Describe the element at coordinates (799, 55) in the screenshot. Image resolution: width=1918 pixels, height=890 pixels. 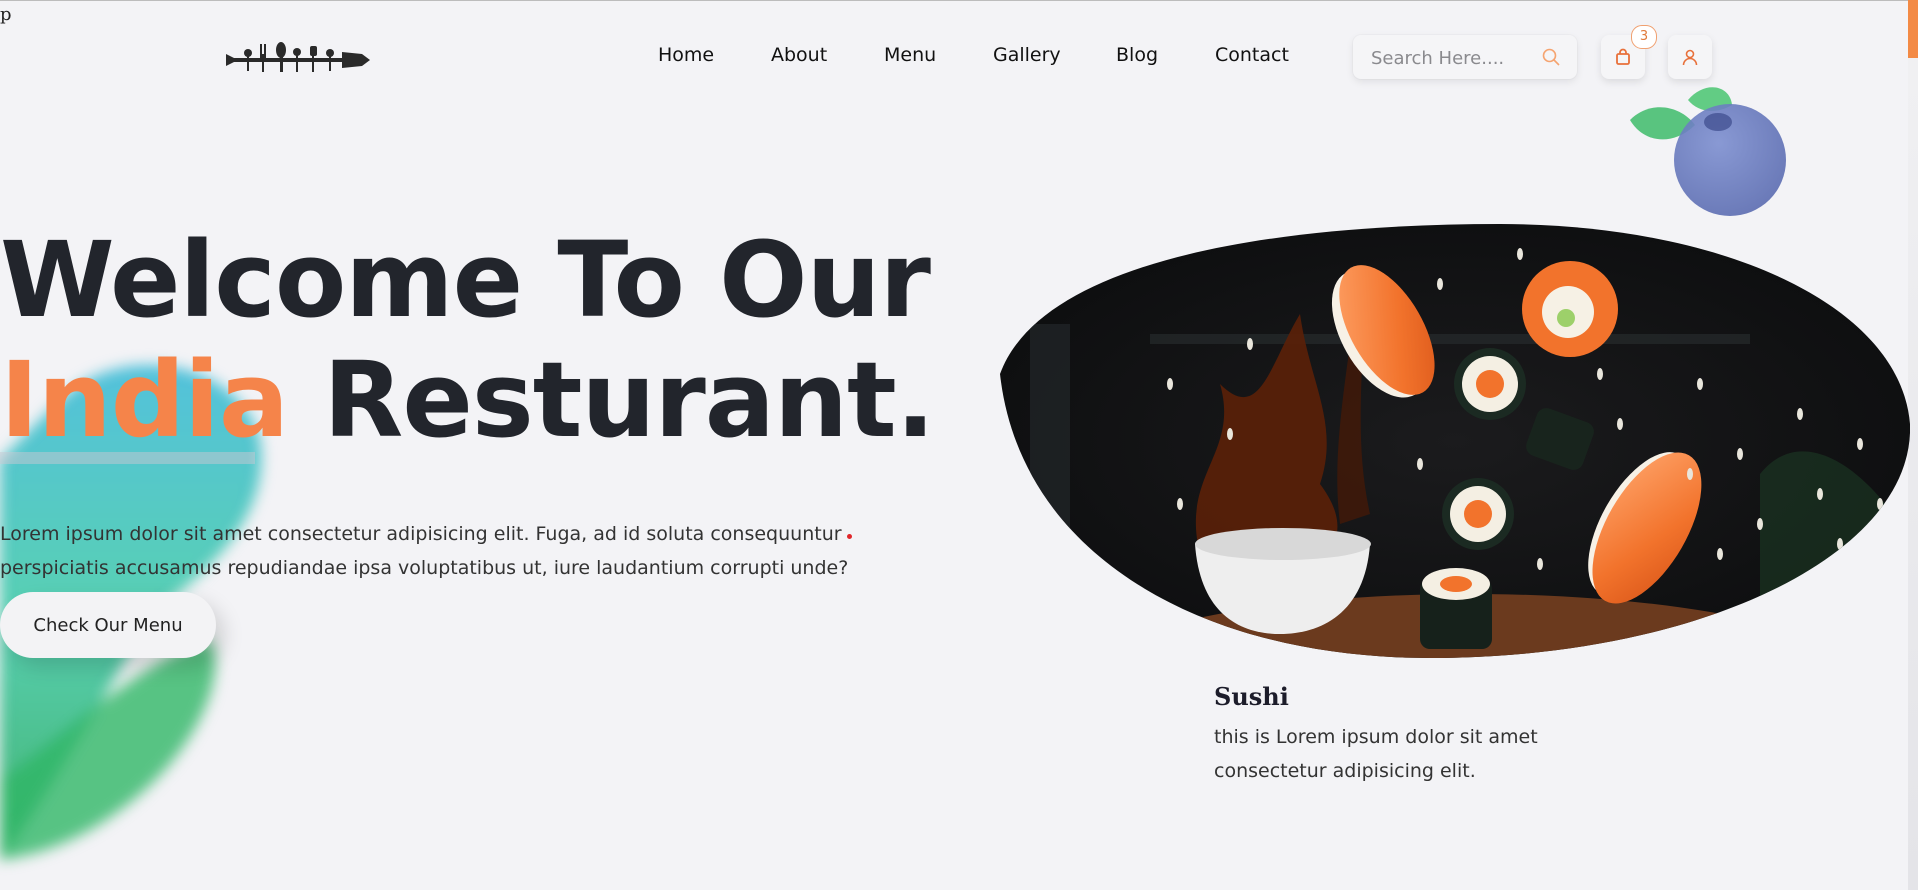
I see `nav-about: About` at that location.